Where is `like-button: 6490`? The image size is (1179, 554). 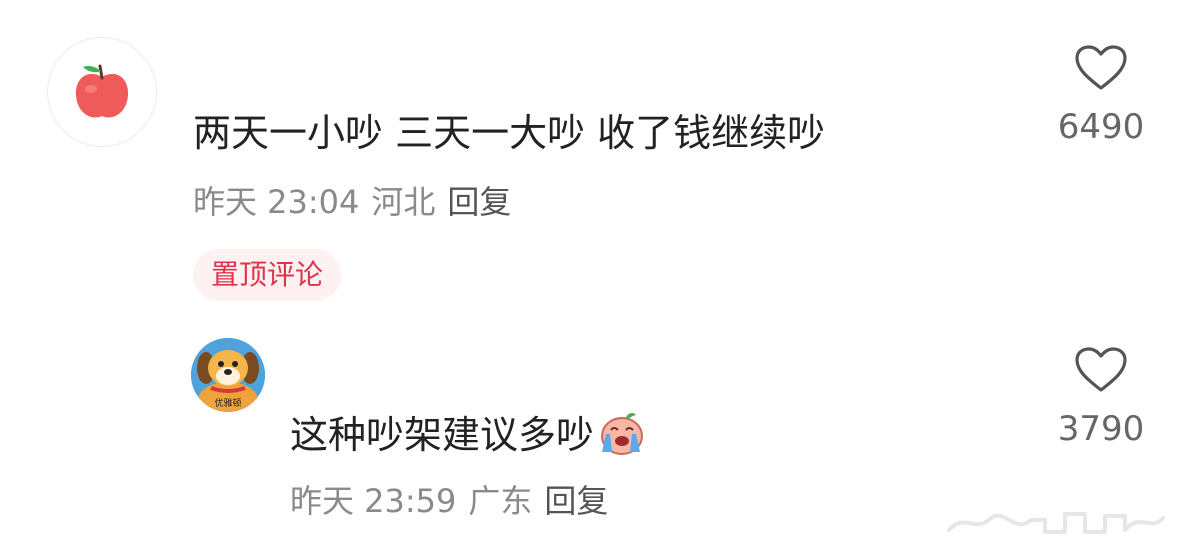
like-button: 6490 is located at coordinates (1101, 96).